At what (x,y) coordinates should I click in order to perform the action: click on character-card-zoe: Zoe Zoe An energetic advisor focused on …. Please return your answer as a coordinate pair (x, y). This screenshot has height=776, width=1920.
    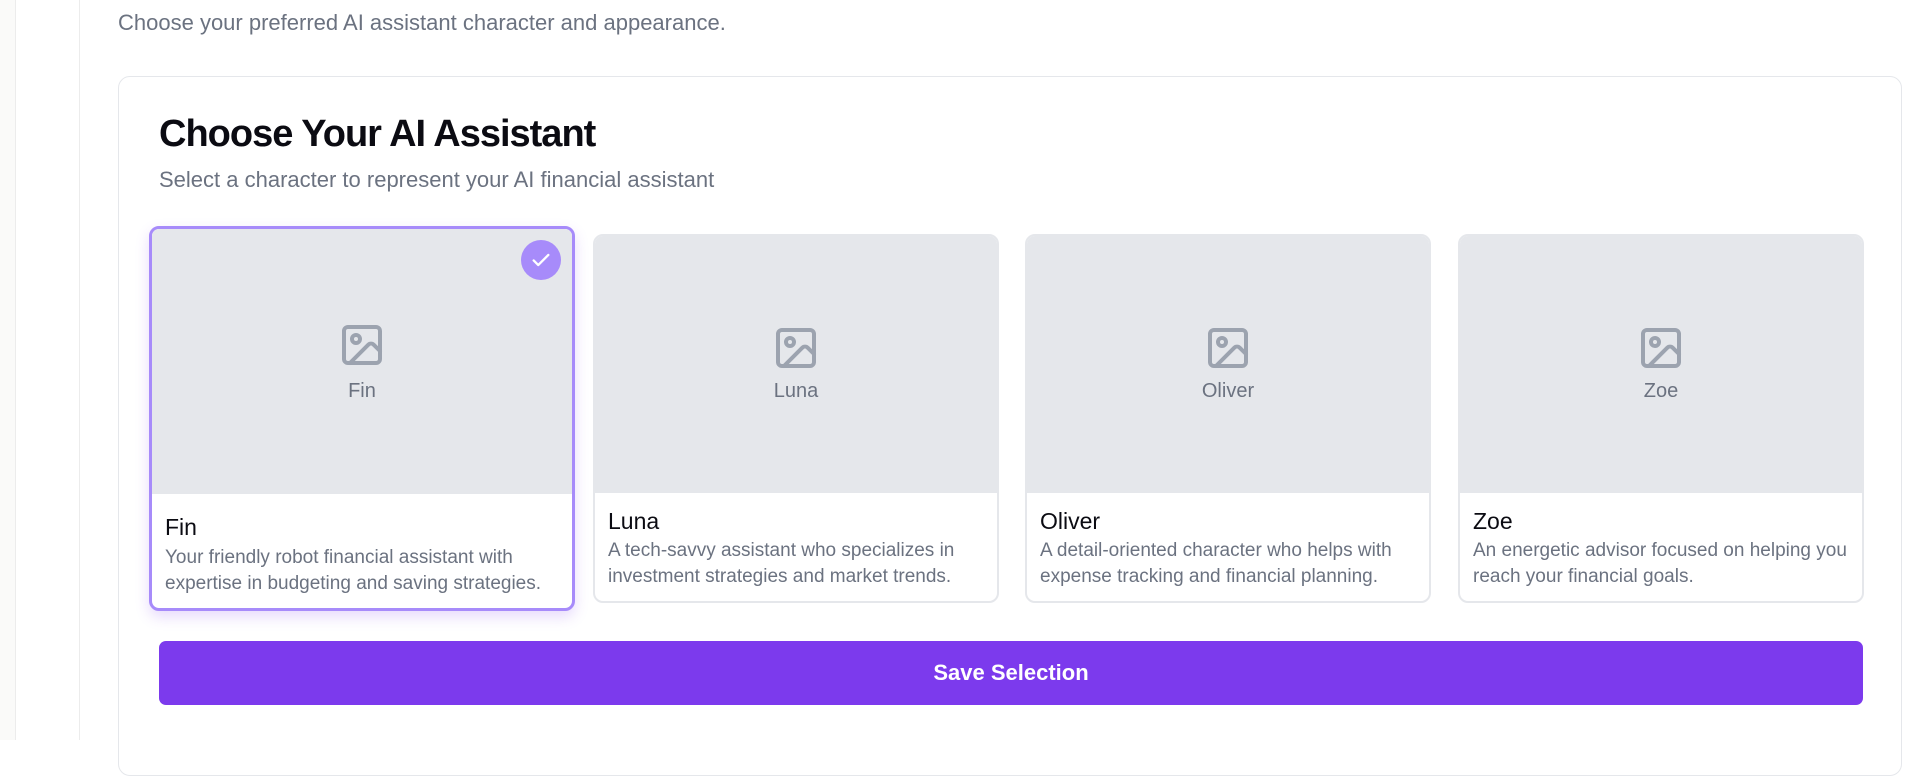
    Looking at the image, I should click on (1661, 418).